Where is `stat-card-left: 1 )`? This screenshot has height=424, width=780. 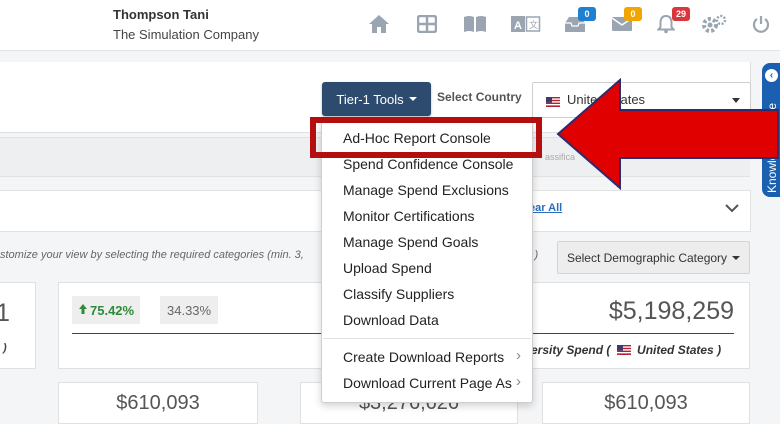
stat-card-left: 1 ) is located at coordinates (18, 325).